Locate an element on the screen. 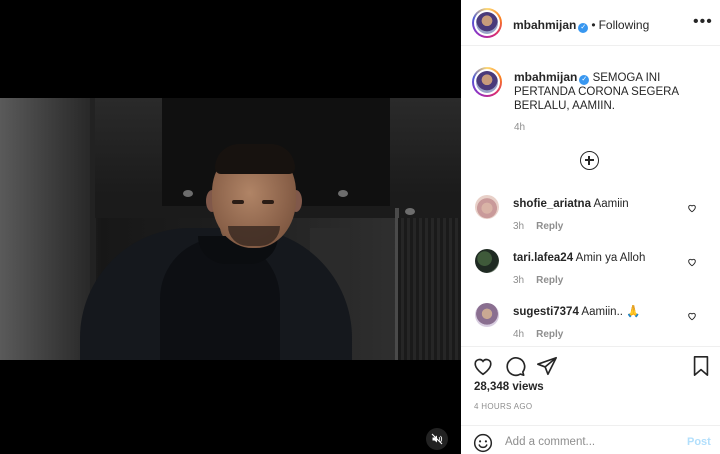  post-header: mbahmijan ✓ • Following ••• is located at coordinates (590, 23).